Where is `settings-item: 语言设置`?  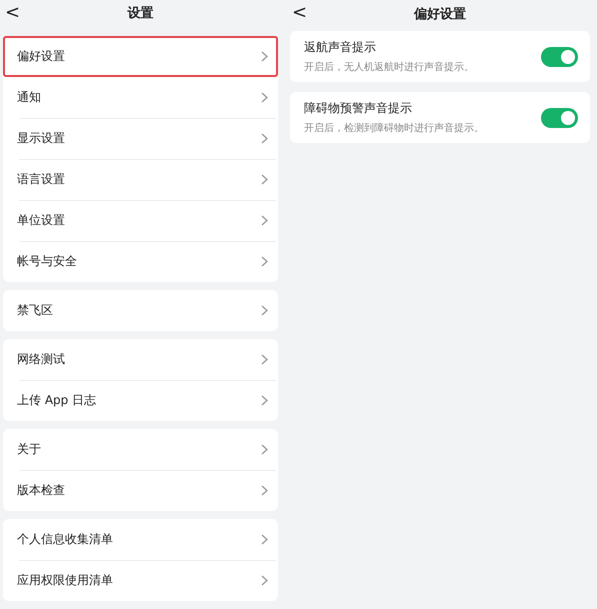 settings-item: 语言设置 is located at coordinates (140, 179).